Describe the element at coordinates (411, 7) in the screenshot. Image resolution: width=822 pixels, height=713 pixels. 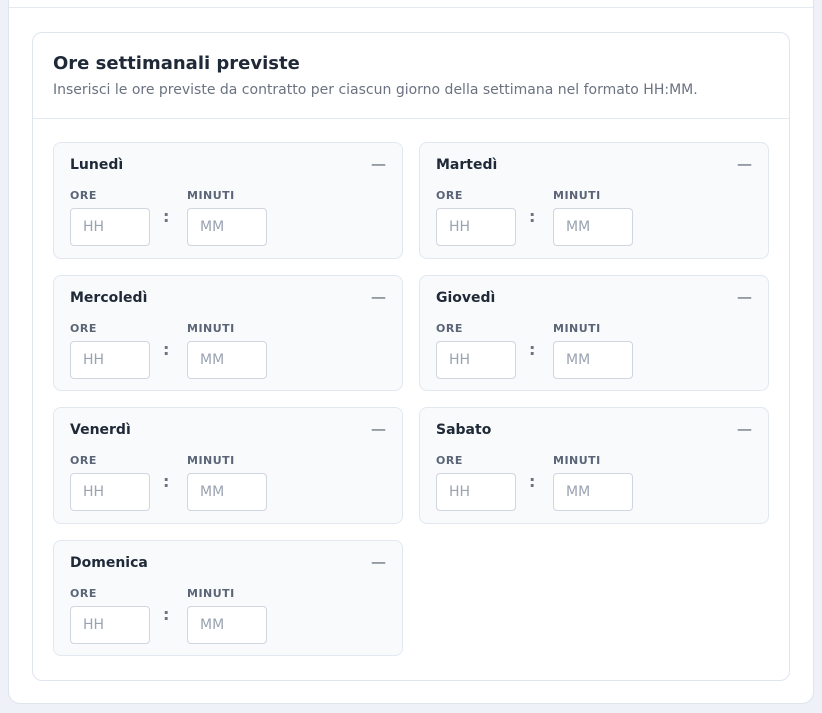
I see `panel-divider` at that location.